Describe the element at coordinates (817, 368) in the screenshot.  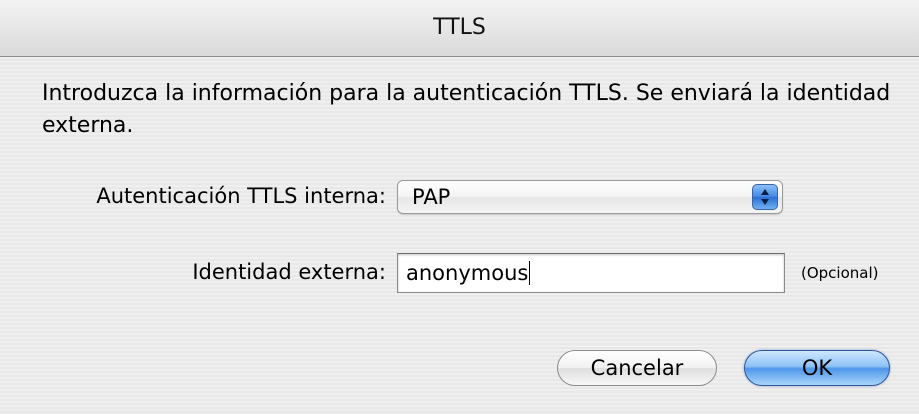
I see `ok-button: OK` at that location.